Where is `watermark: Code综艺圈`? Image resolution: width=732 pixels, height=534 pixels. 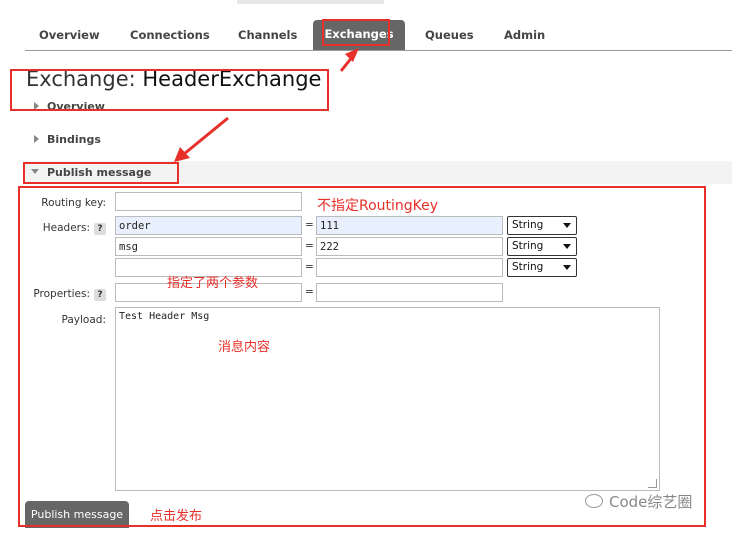 watermark: Code综艺圈 is located at coordinates (638, 501).